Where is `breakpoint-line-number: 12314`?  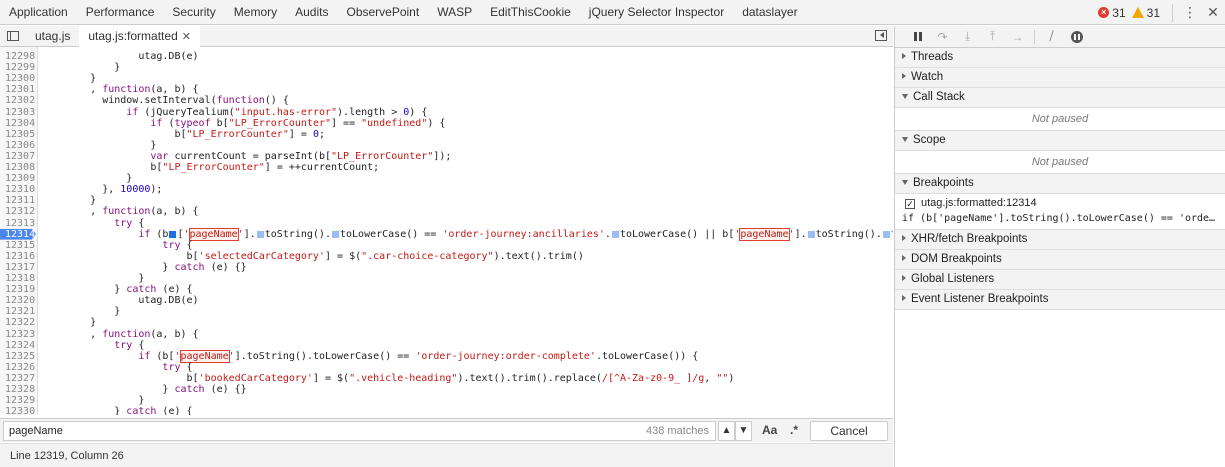
breakpoint-line-number: 12314 is located at coordinates (18, 234).